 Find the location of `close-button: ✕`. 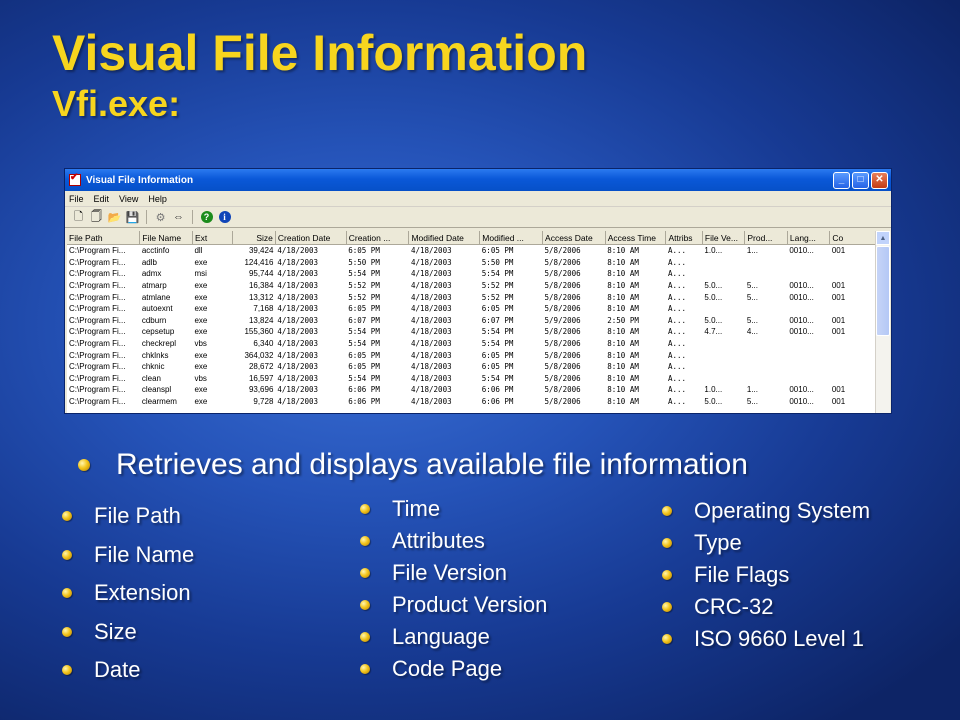

close-button: ✕ is located at coordinates (879, 180).